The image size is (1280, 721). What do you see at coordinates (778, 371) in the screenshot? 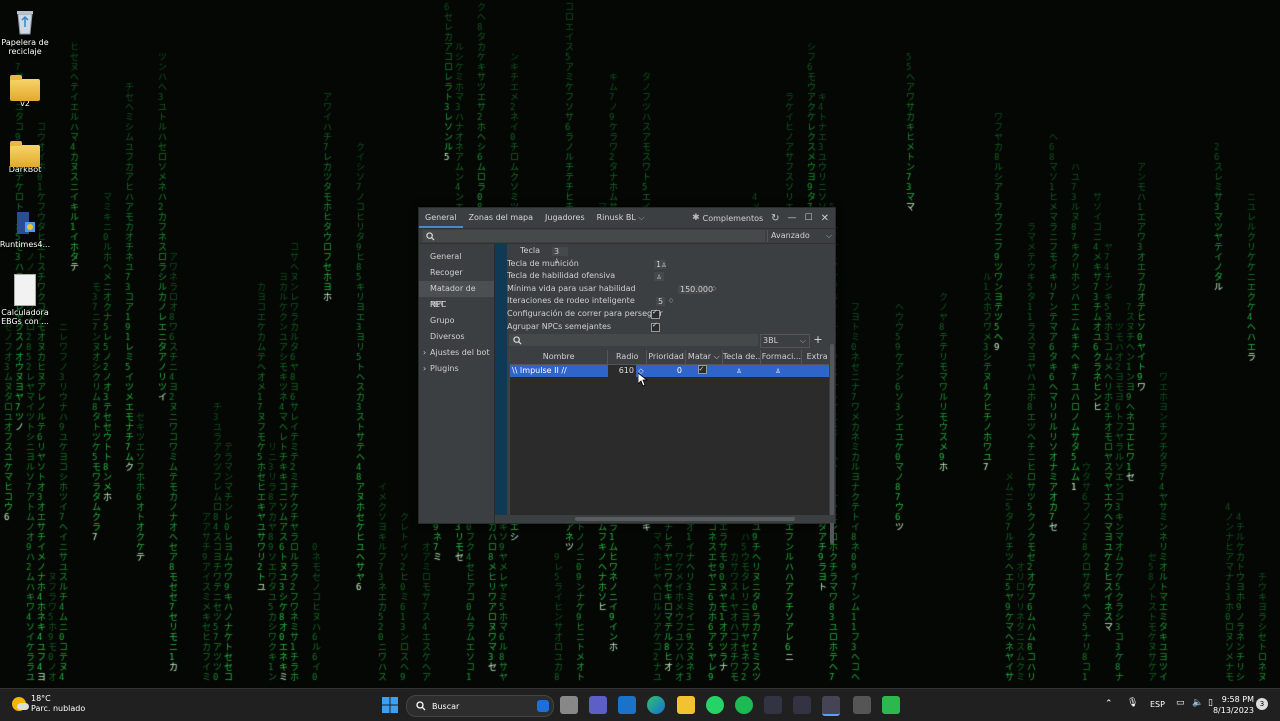
I see `cell-formacion: ♙` at bounding box center [778, 371].